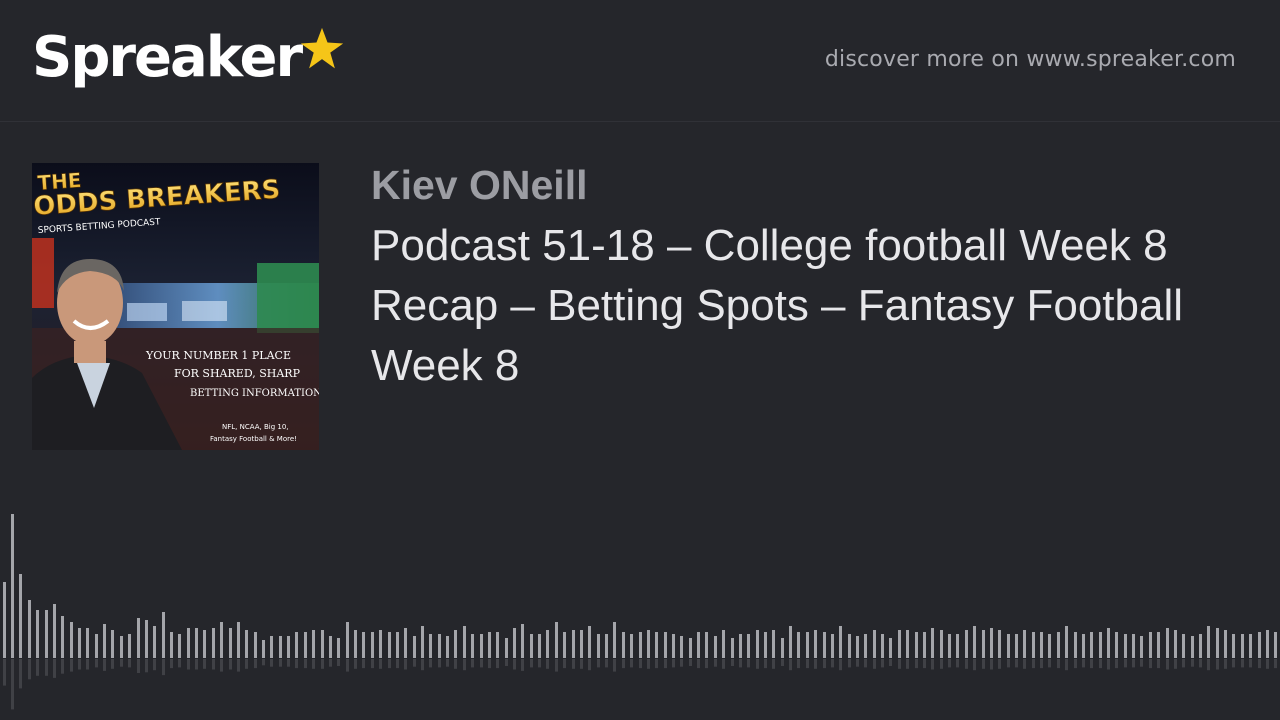  What do you see at coordinates (167, 57) in the screenshot?
I see `logo-wordmark: Spreaker` at bounding box center [167, 57].